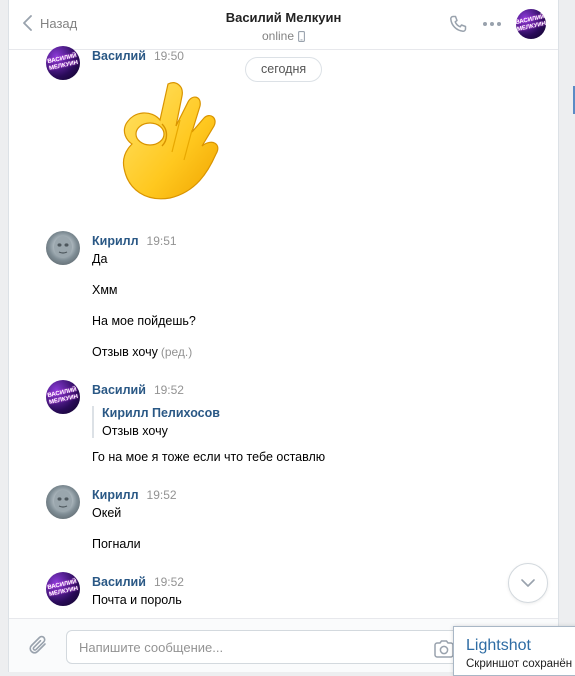 The image size is (575, 676). I want to click on chevron-down-icon, so click(528, 583).